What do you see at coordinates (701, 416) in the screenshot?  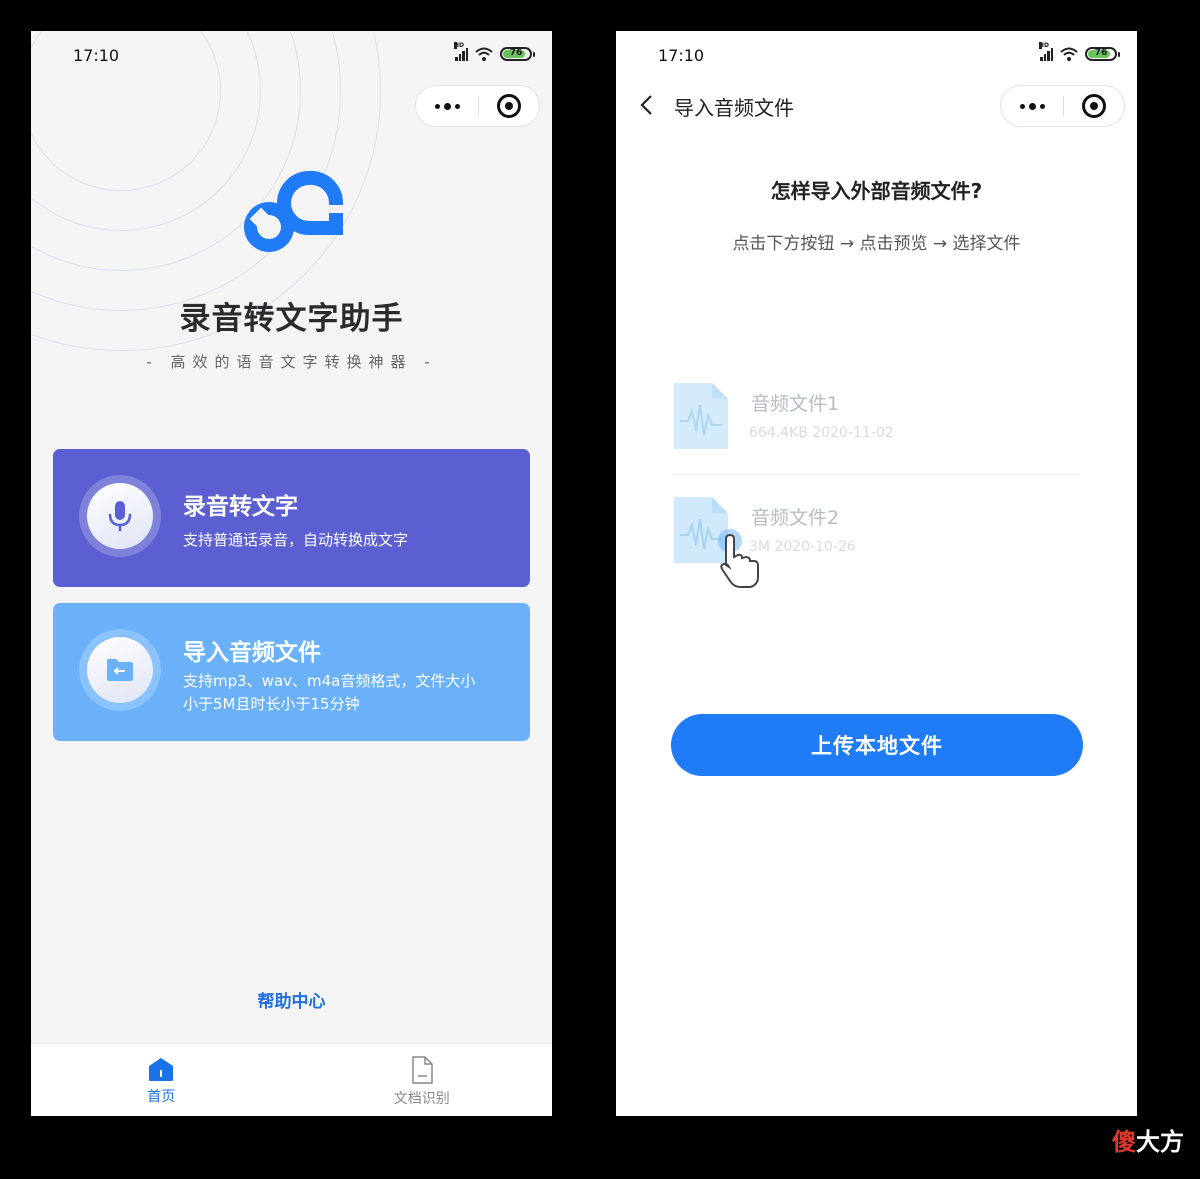 I see `audio-file-icon` at bounding box center [701, 416].